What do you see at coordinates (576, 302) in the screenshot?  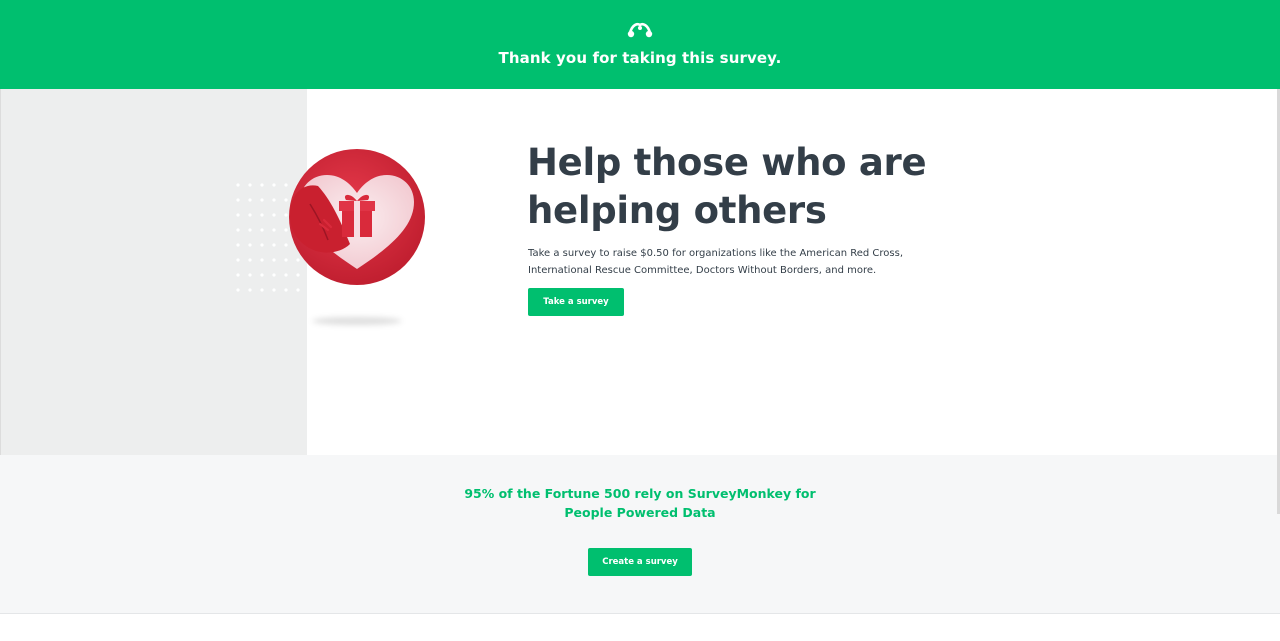 I see `take-survey-button: Take a survey` at bounding box center [576, 302].